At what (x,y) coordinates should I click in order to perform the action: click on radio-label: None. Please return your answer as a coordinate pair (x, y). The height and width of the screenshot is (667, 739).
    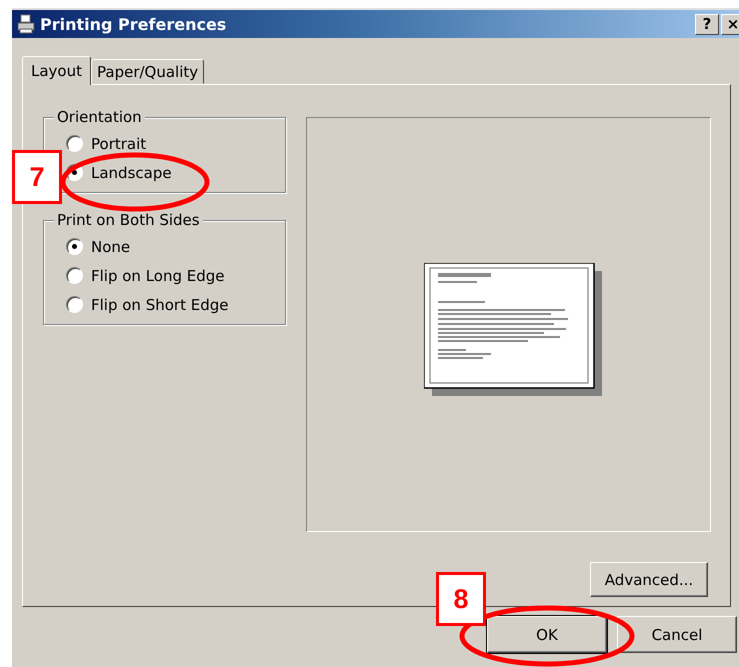
    Looking at the image, I should click on (110, 246).